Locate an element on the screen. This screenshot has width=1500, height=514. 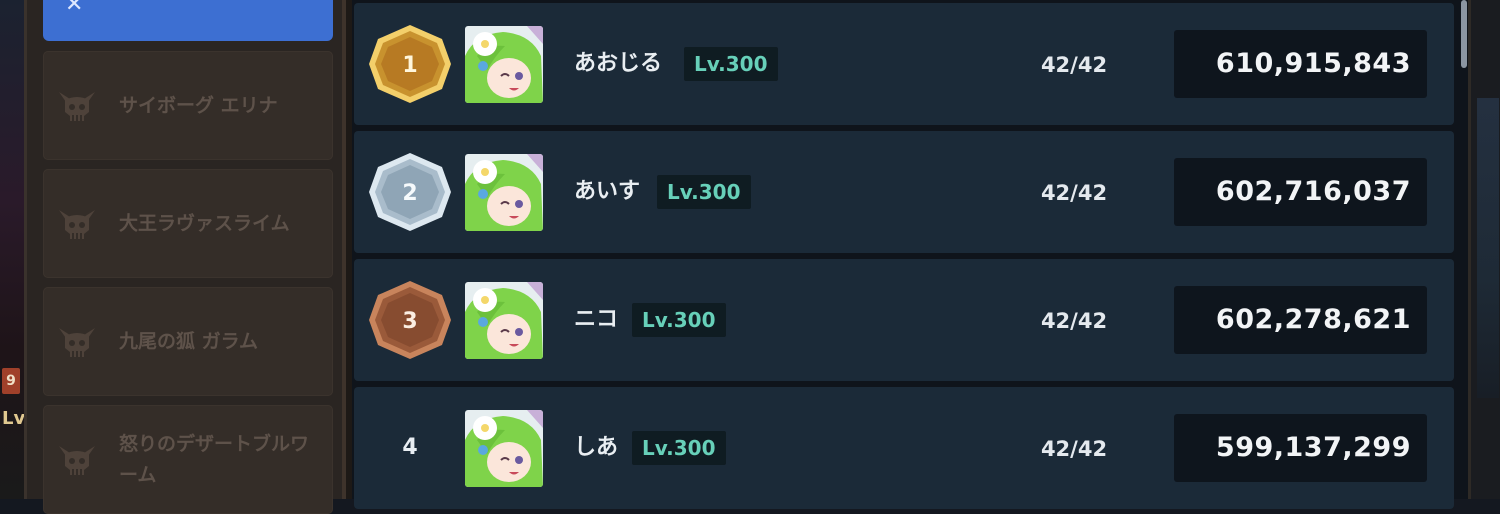
background-edge-right is located at coordinates (1484, 249).